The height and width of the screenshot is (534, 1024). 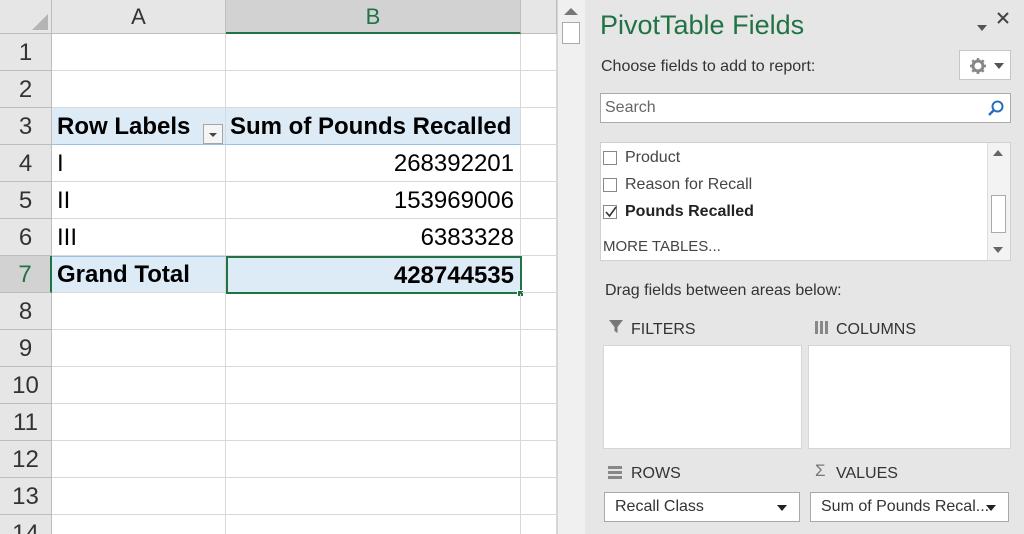 What do you see at coordinates (26, 237) in the screenshot?
I see `row-header-6: 6` at bounding box center [26, 237].